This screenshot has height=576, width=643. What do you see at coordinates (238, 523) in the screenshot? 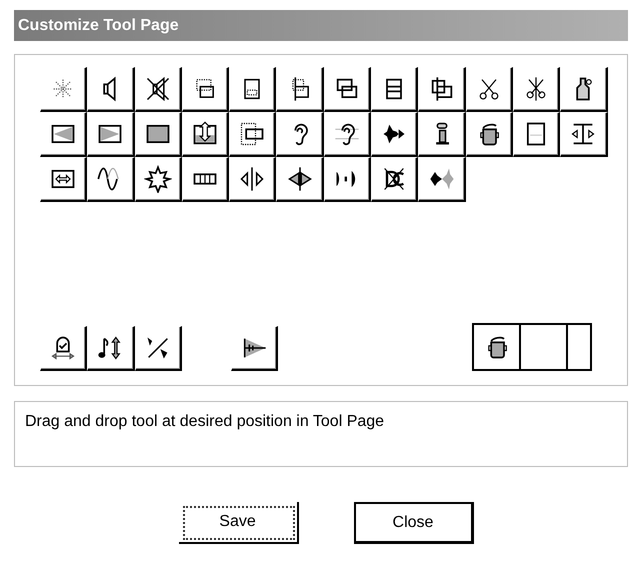
I see `save-button: Save` at bounding box center [238, 523].